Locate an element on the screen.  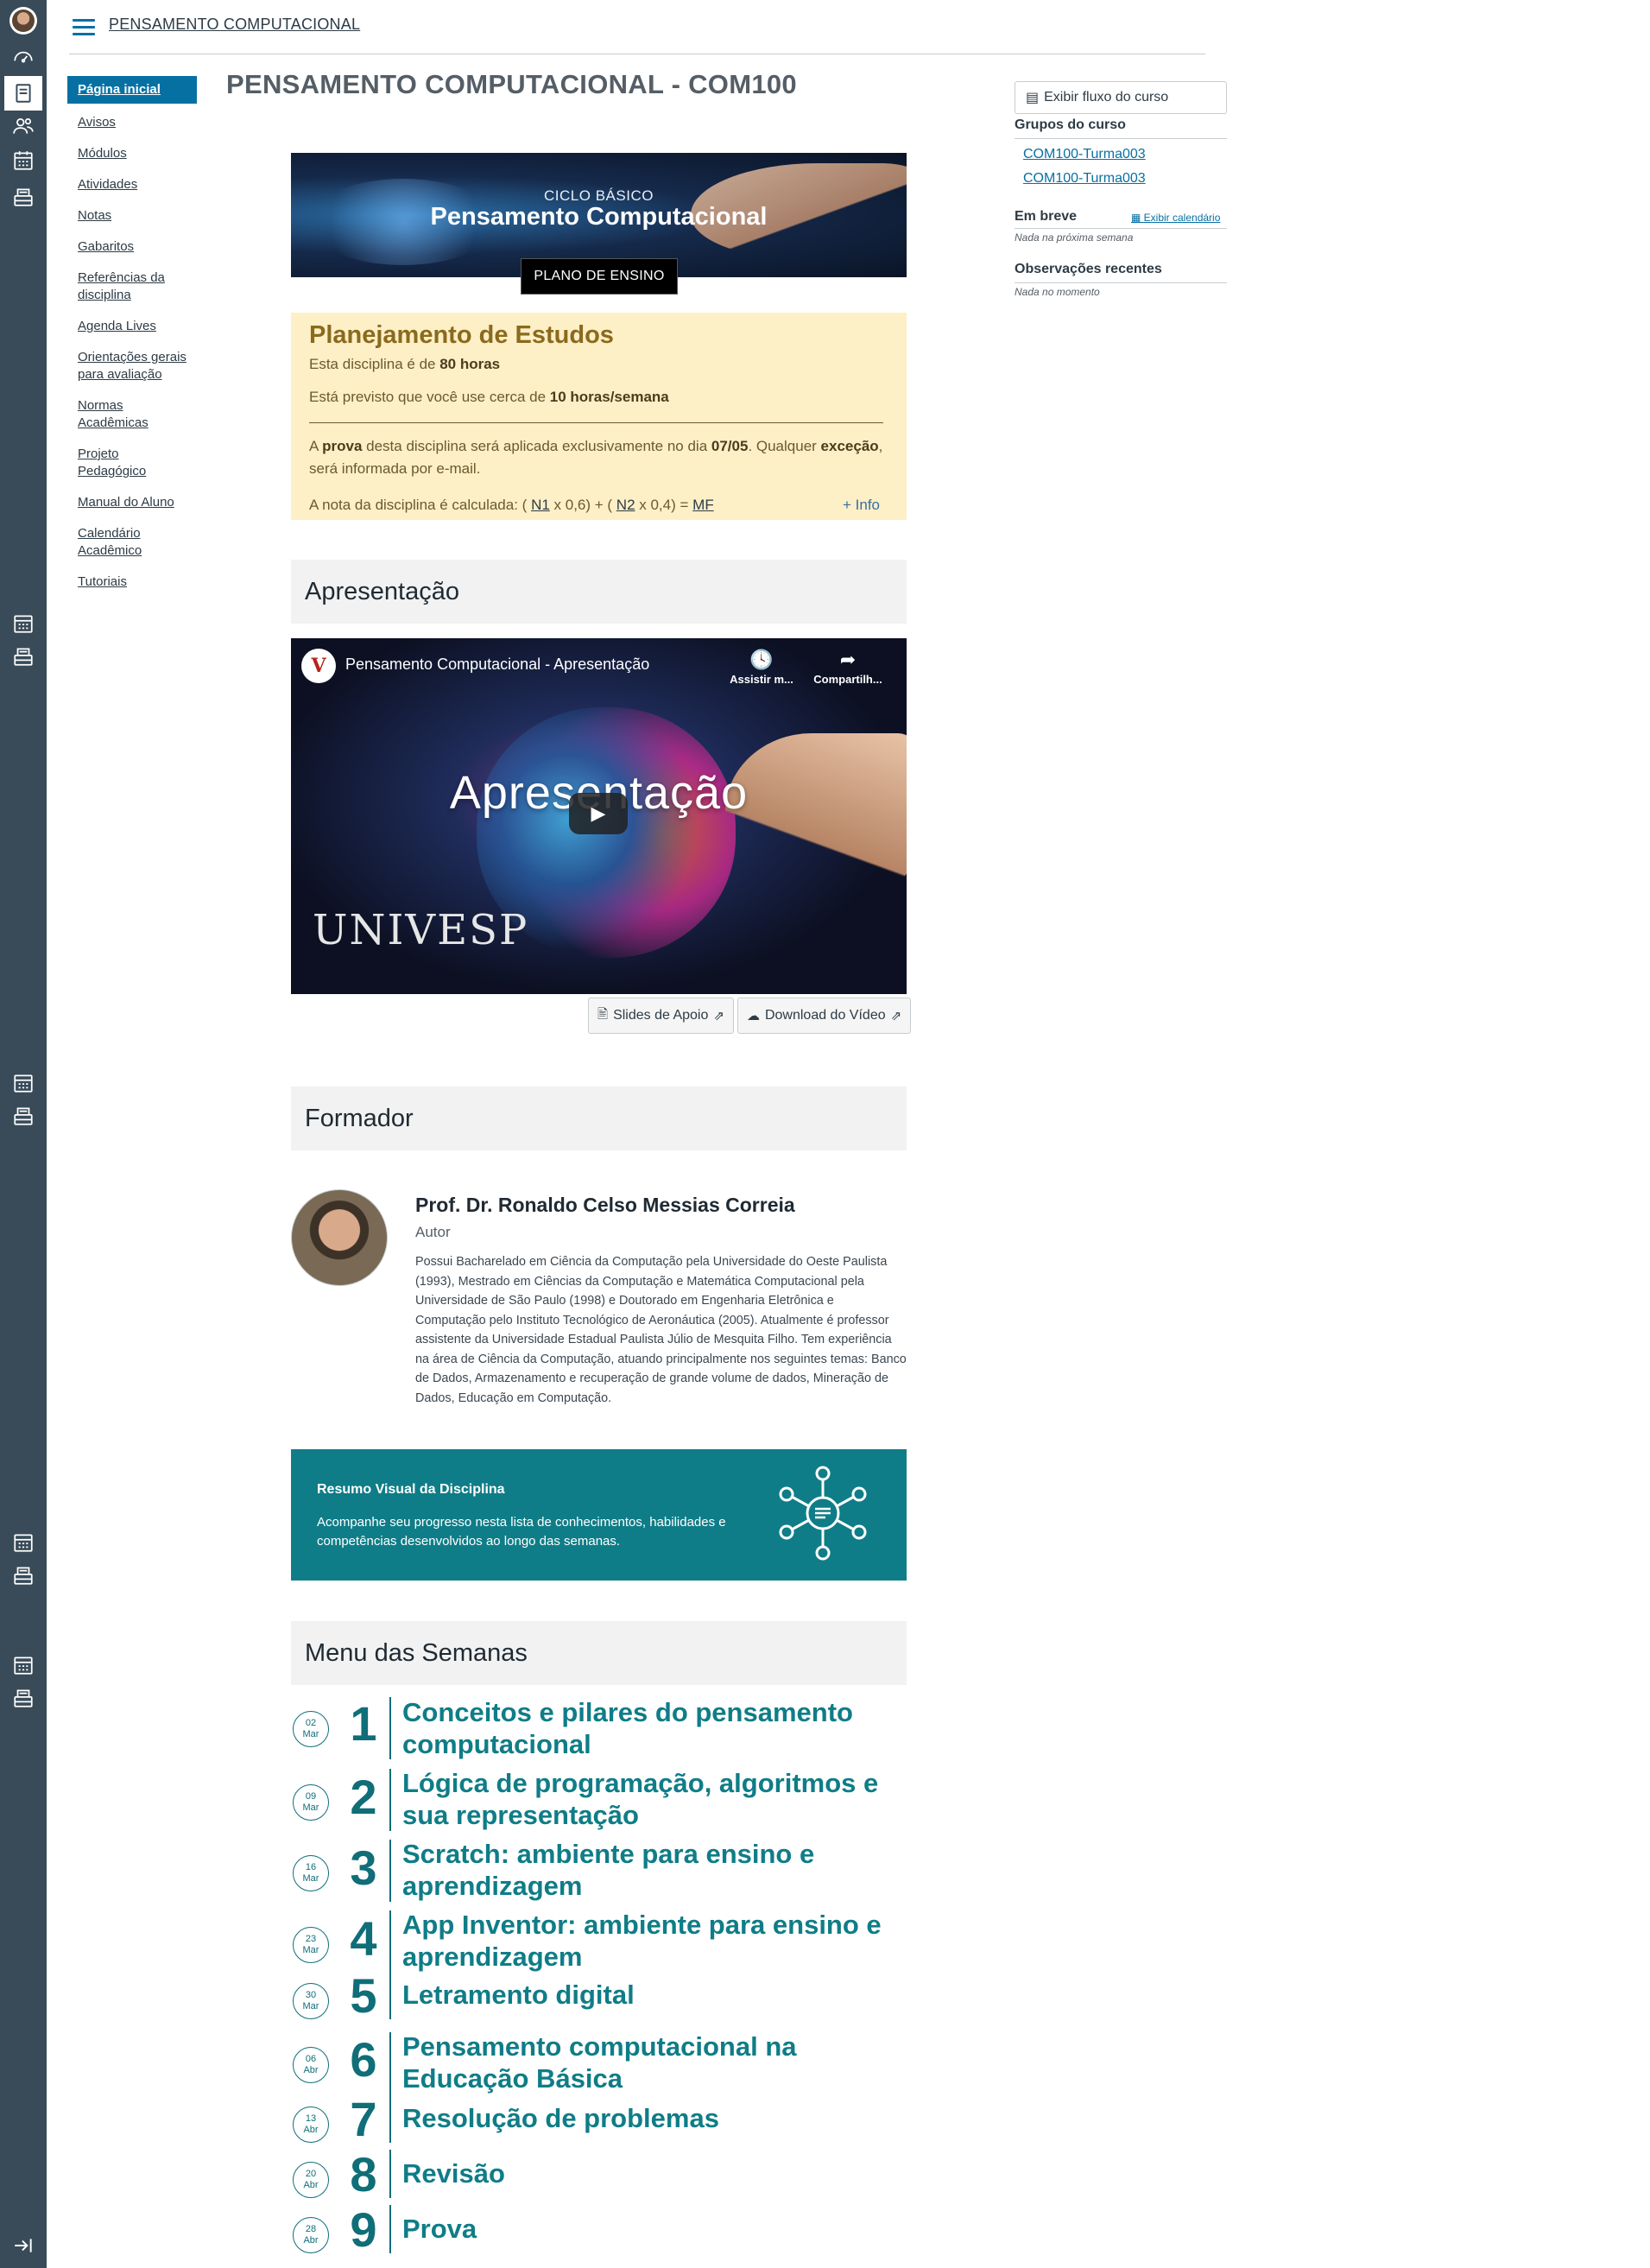
week-date-badge: 06 Abr is located at coordinates (311, 2065).